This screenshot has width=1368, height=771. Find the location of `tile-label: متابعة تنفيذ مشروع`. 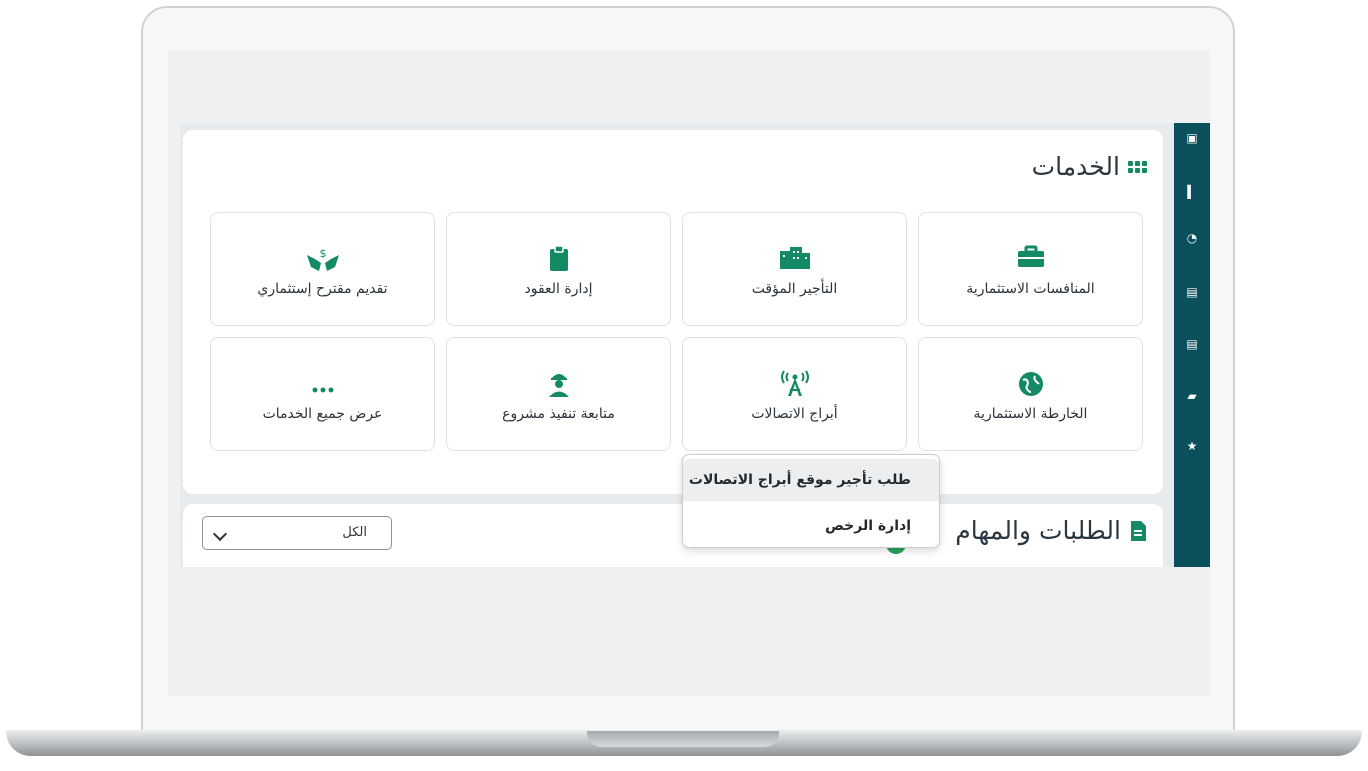

tile-label: متابعة تنفيذ مشروع is located at coordinates (558, 414).